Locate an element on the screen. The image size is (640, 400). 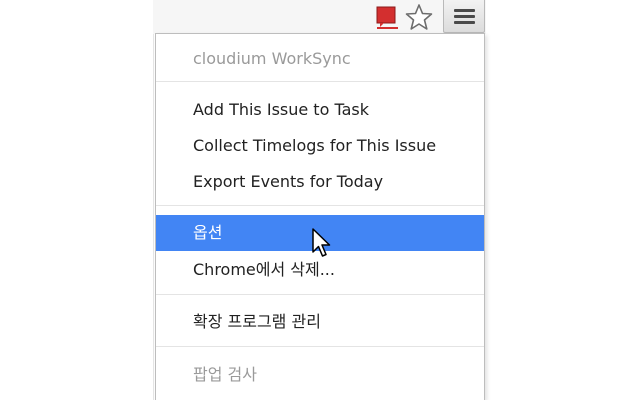
menu-item-export-events: Export Events for Today is located at coordinates (320, 182).